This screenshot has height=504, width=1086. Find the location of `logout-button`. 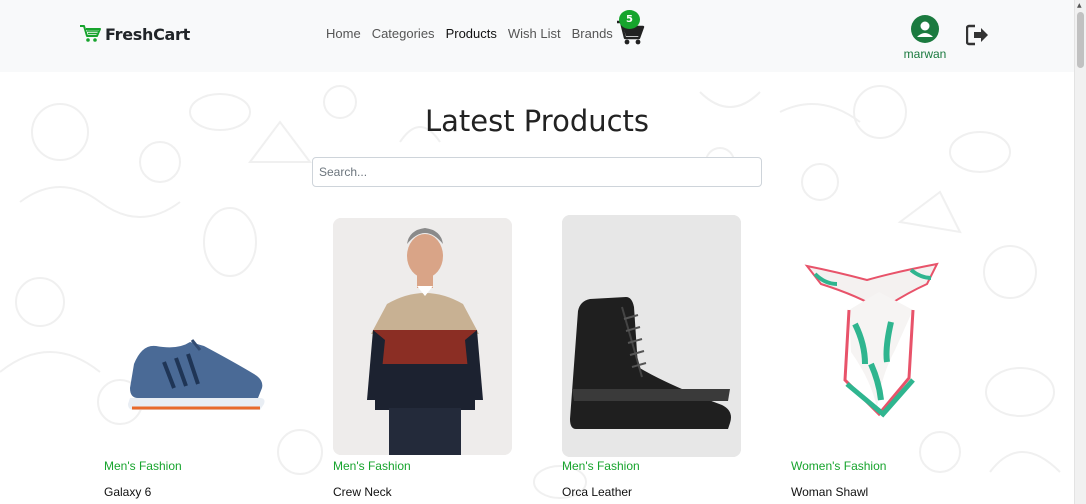

logout-button is located at coordinates (977, 37).